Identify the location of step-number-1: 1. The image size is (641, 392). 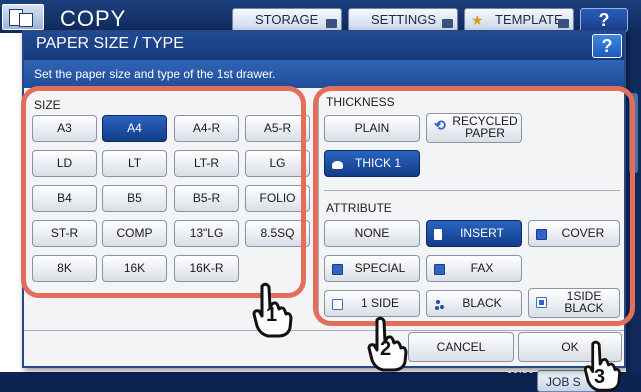
(272, 315).